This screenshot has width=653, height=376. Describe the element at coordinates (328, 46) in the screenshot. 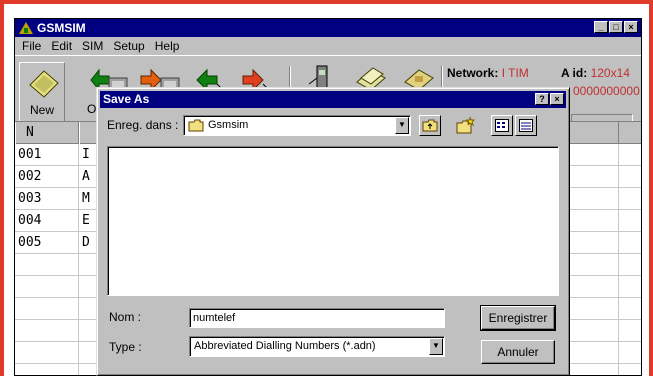

I see `menubar: File Edit SIM Setup Help` at that location.